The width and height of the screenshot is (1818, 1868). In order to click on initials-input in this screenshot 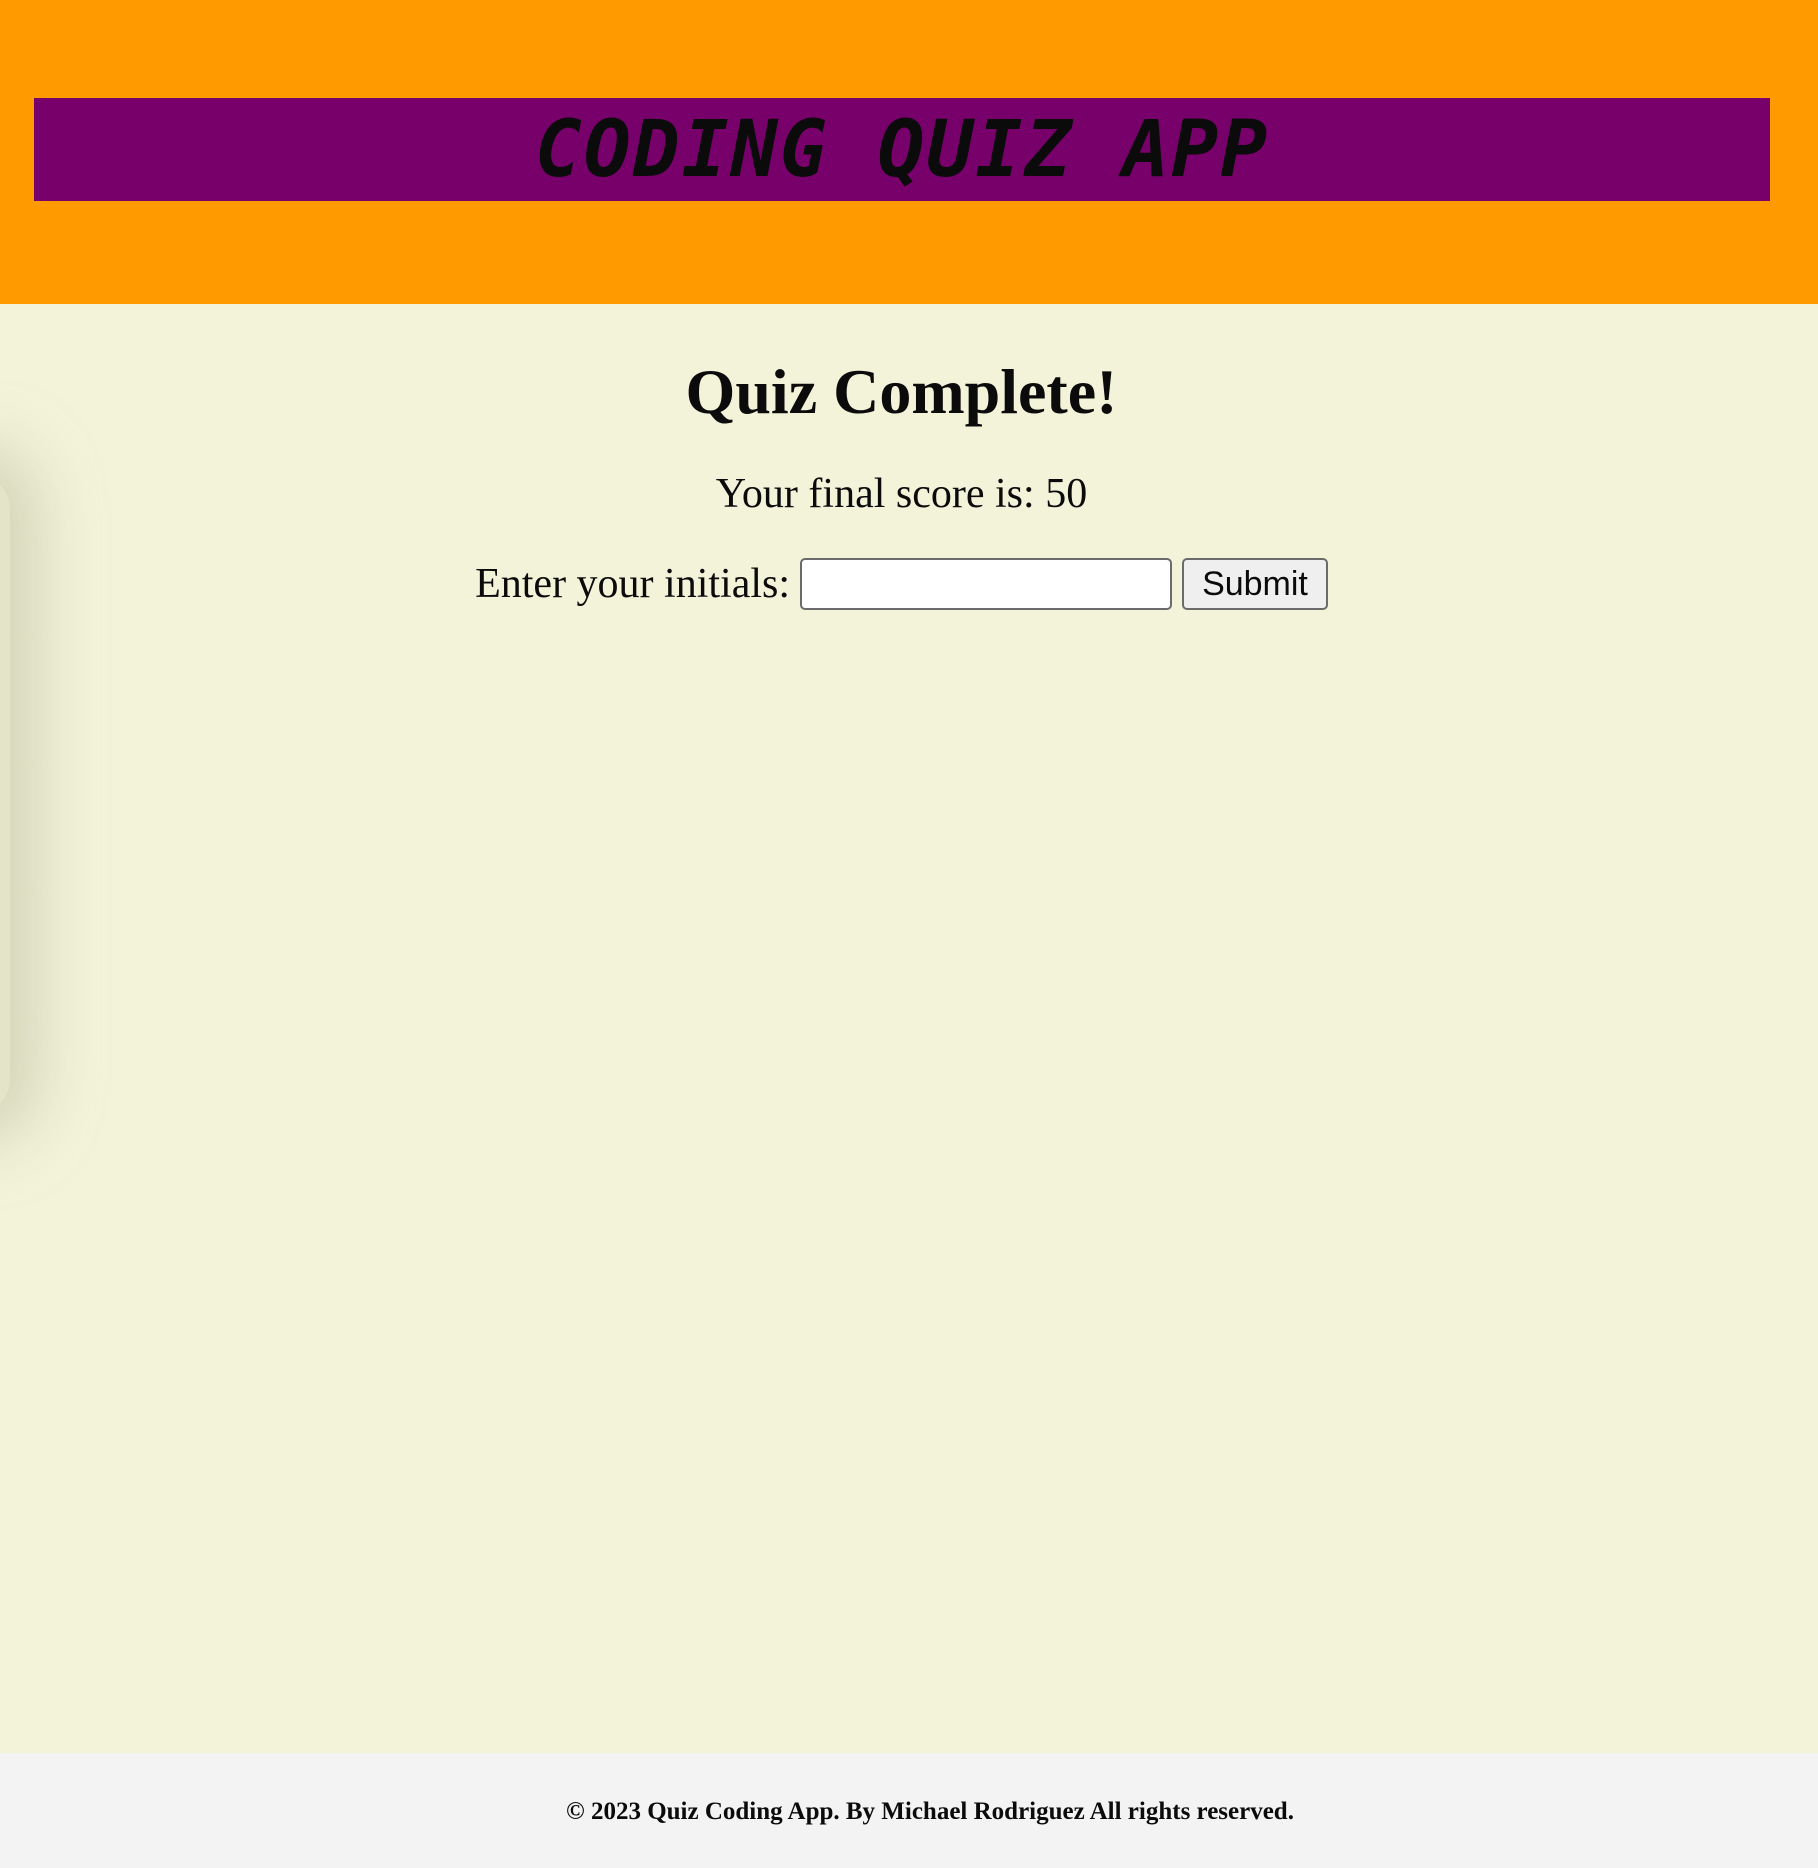, I will do `click(986, 584)`.